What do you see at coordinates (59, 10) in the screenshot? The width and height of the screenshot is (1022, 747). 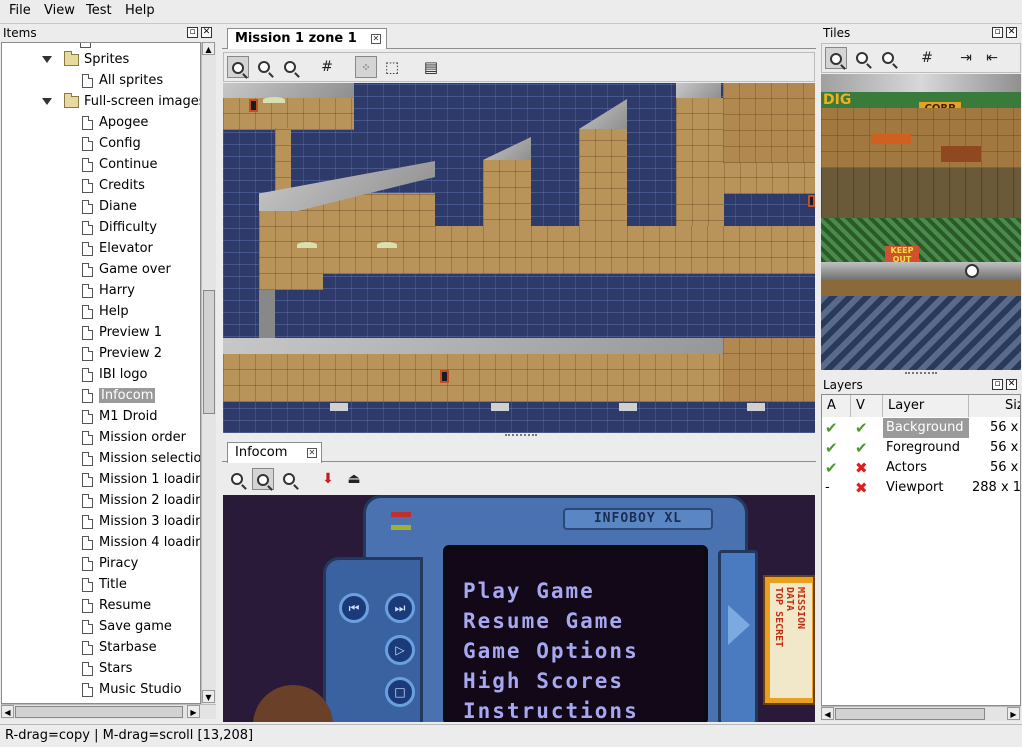 I see `menu-view: View` at bounding box center [59, 10].